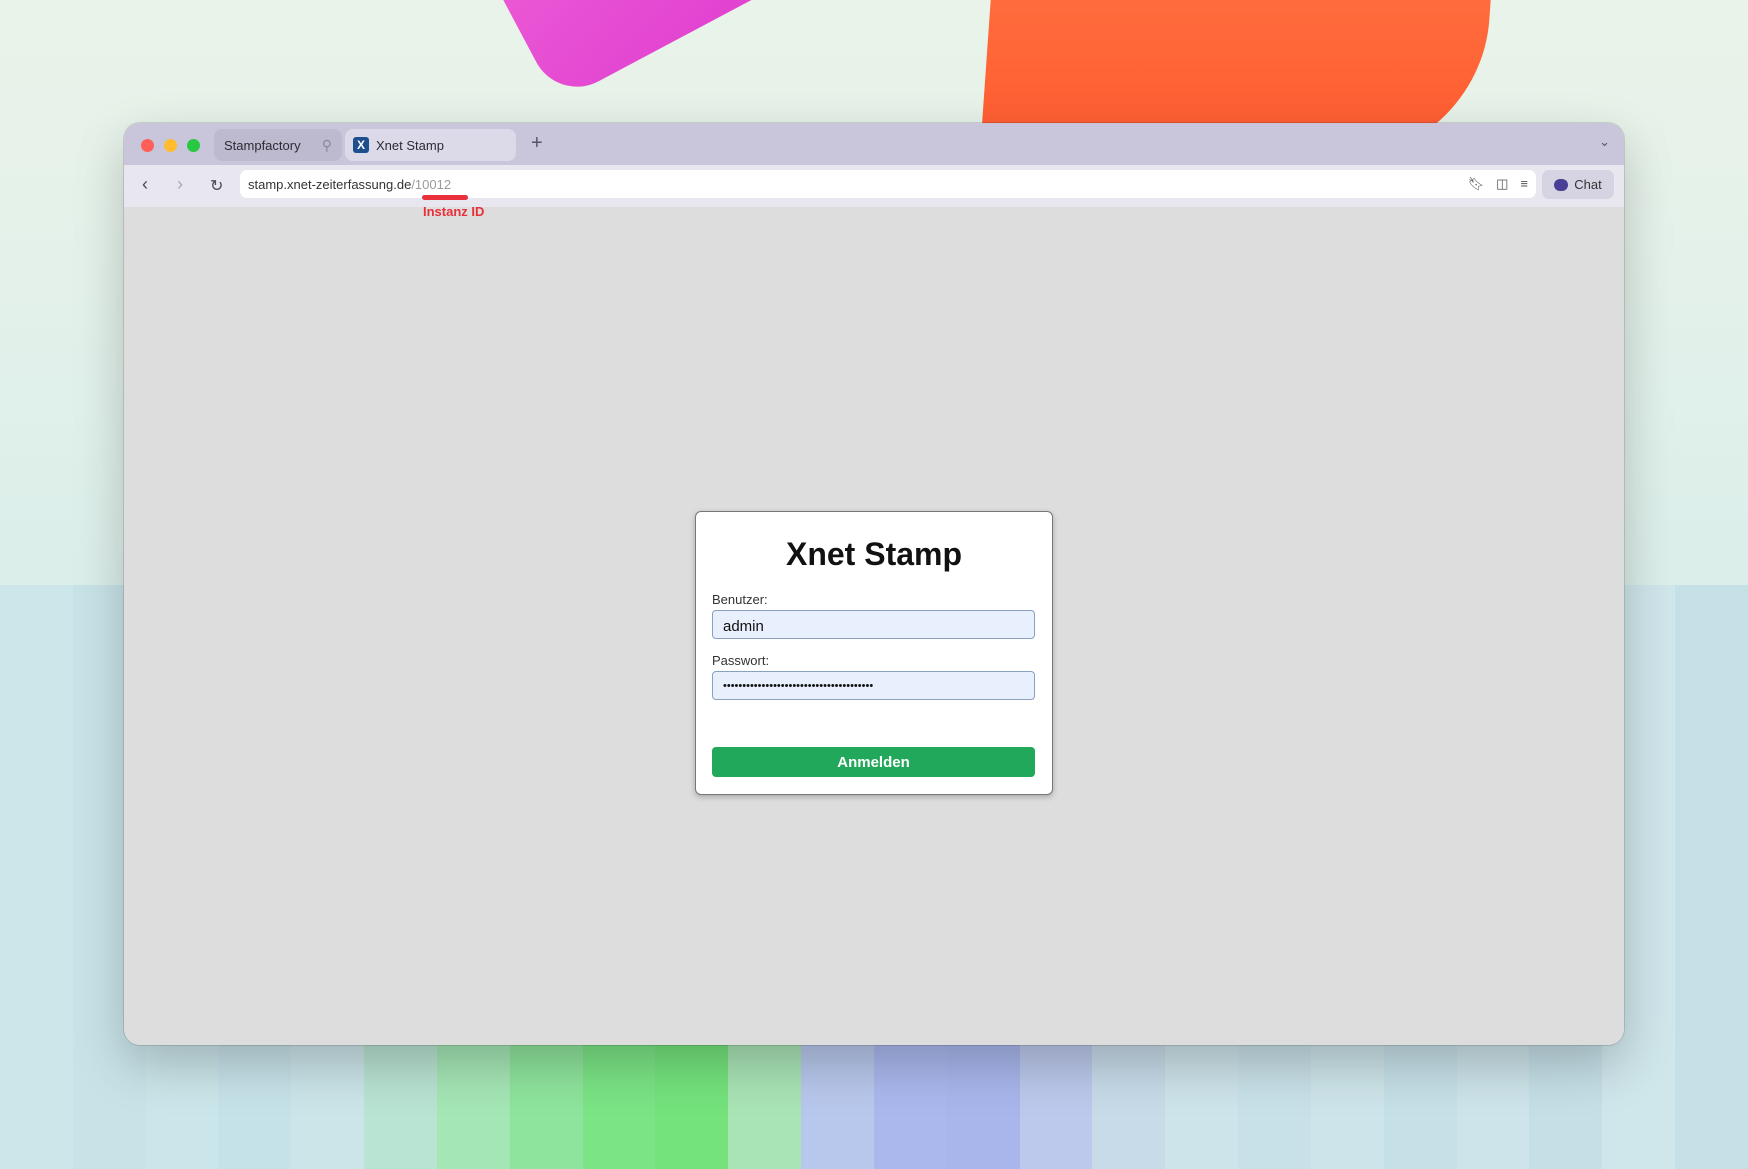  Describe the element at coordinates (537, 143) in the screenshot. I see `new-tab-icon: +` at that location.